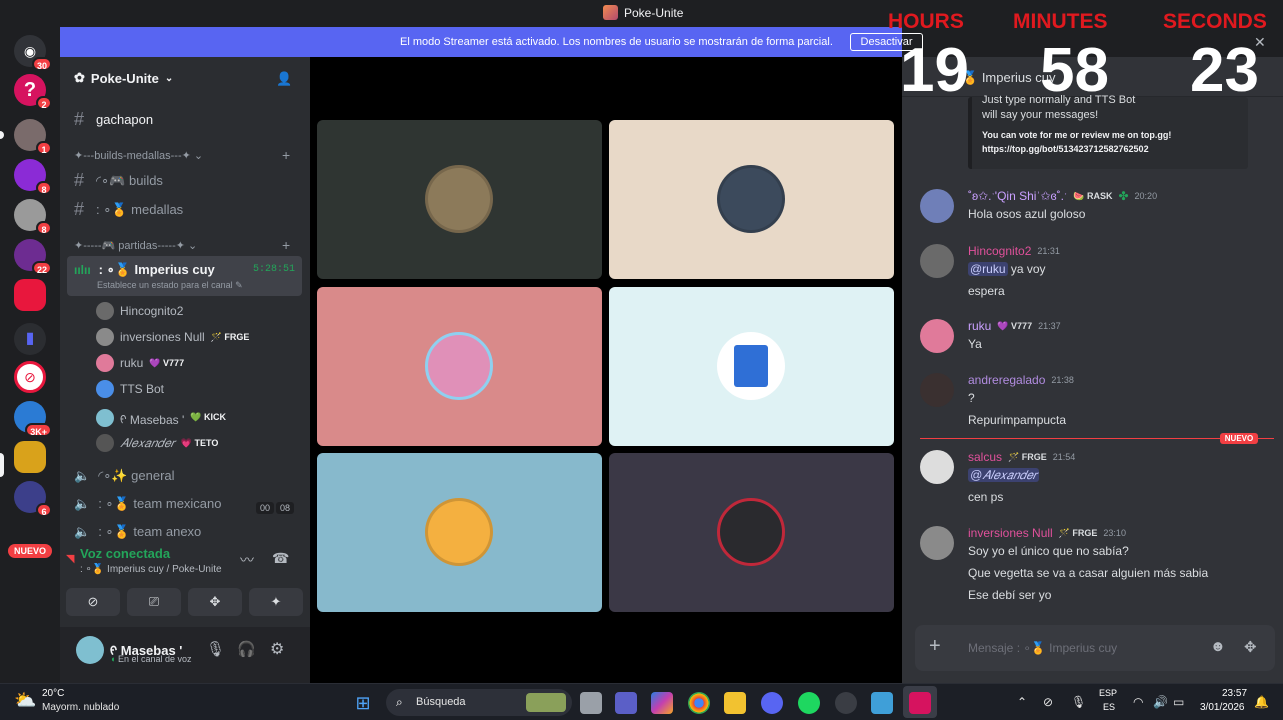 The height and width of the screenshot is (720, 1283). I want to click on message-input: Mensaje : ∘🏅 Imperius cuy, so click(1042, 648).